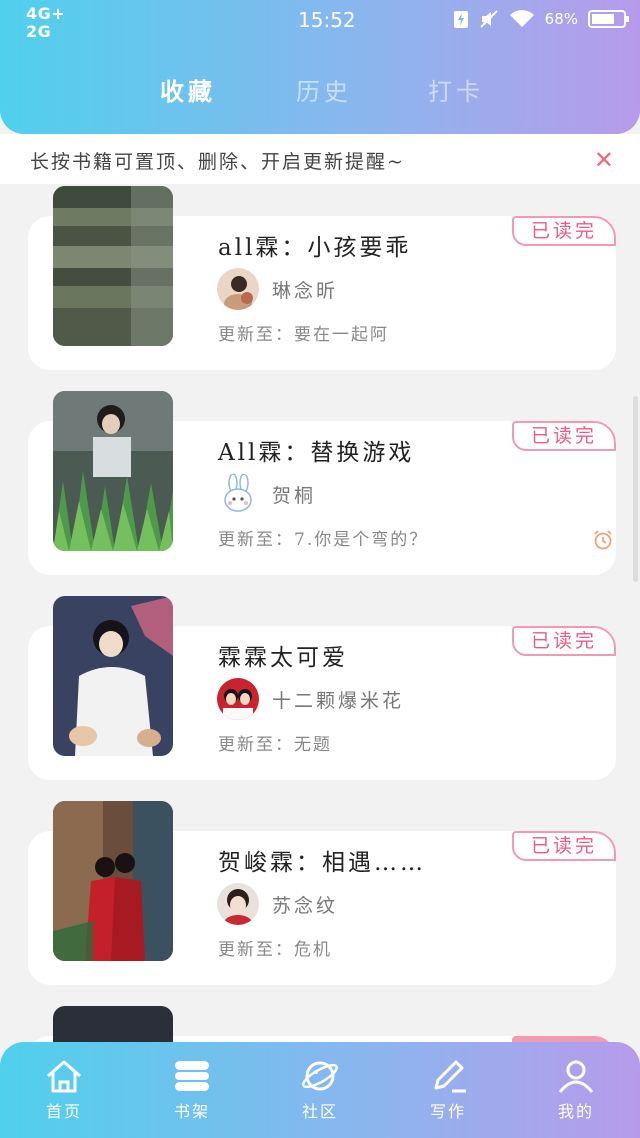 The height and width of the screenshot is (1138, 640). I want to click on network-indicator-bottom: 2G, so click(39, 31).